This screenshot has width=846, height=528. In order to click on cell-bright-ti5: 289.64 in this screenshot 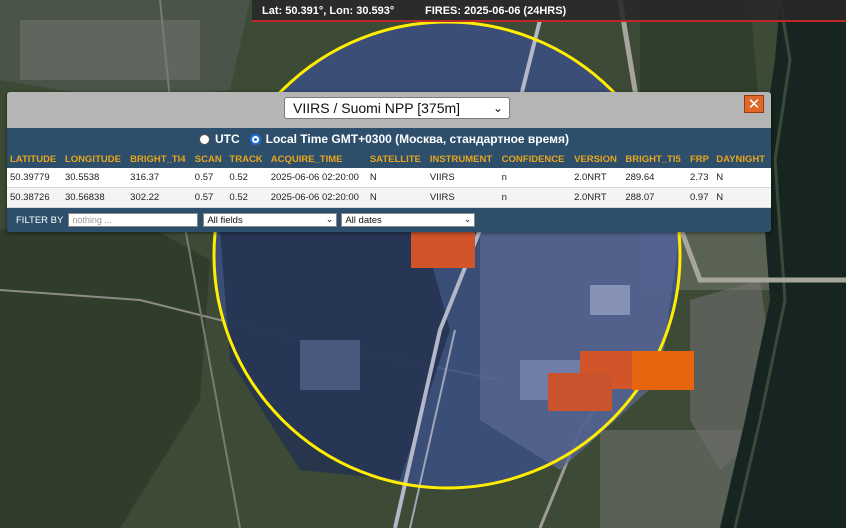, I will do `click(654, 178)`.